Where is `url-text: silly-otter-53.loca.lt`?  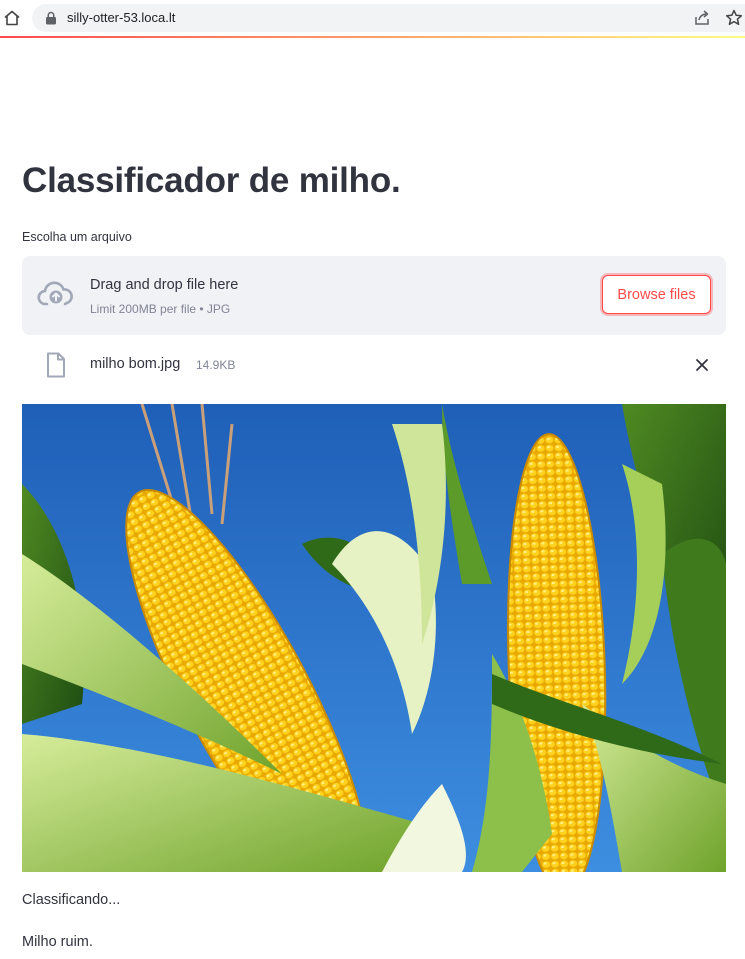 url-text: silly-otter-53.loca.lt is located at coordinates (121, 18).